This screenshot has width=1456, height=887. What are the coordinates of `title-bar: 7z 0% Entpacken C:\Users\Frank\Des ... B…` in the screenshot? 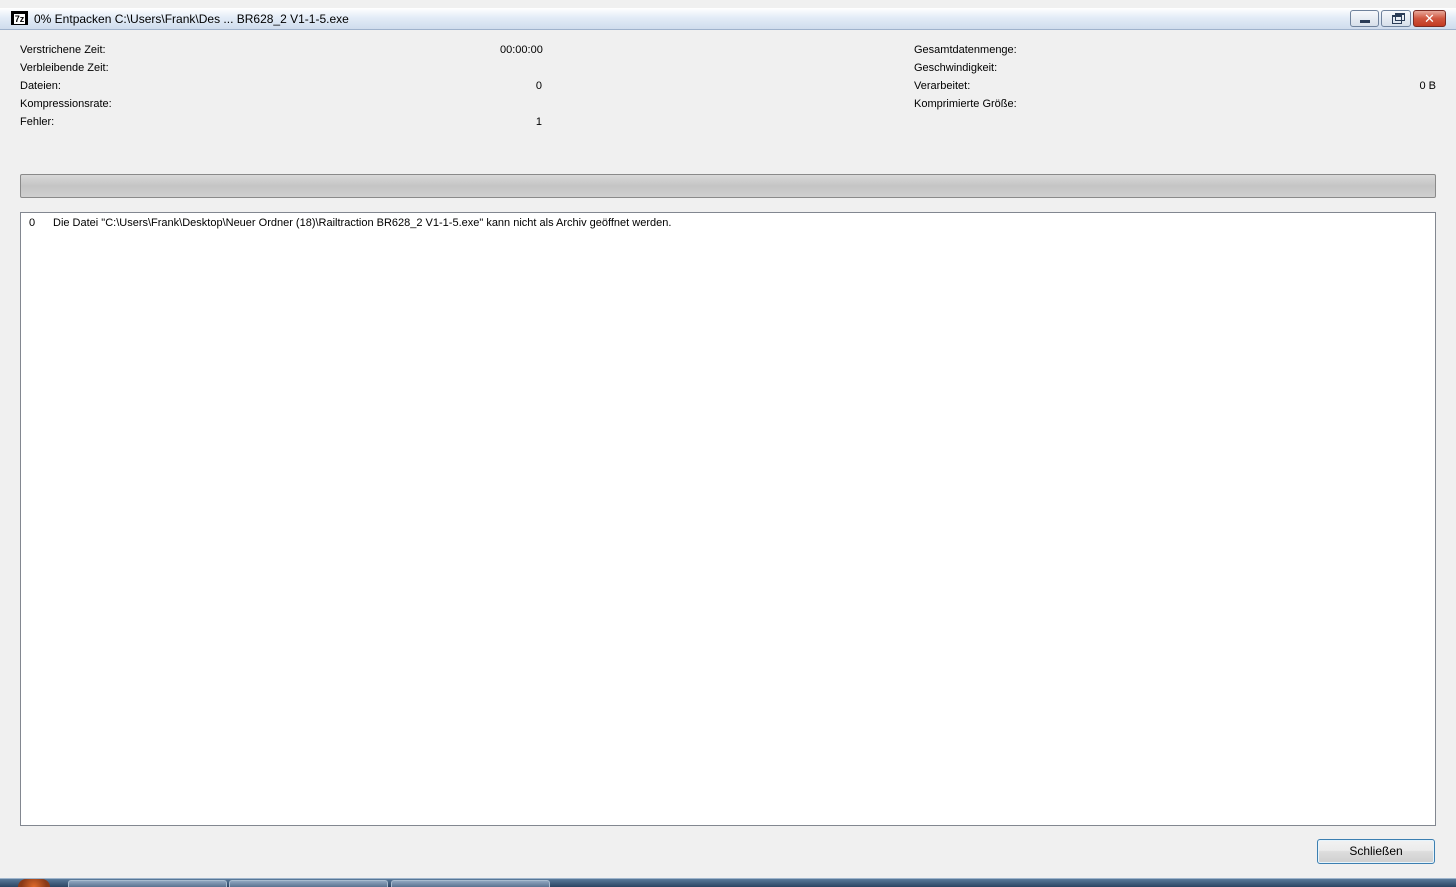 It's located at (728, 19).